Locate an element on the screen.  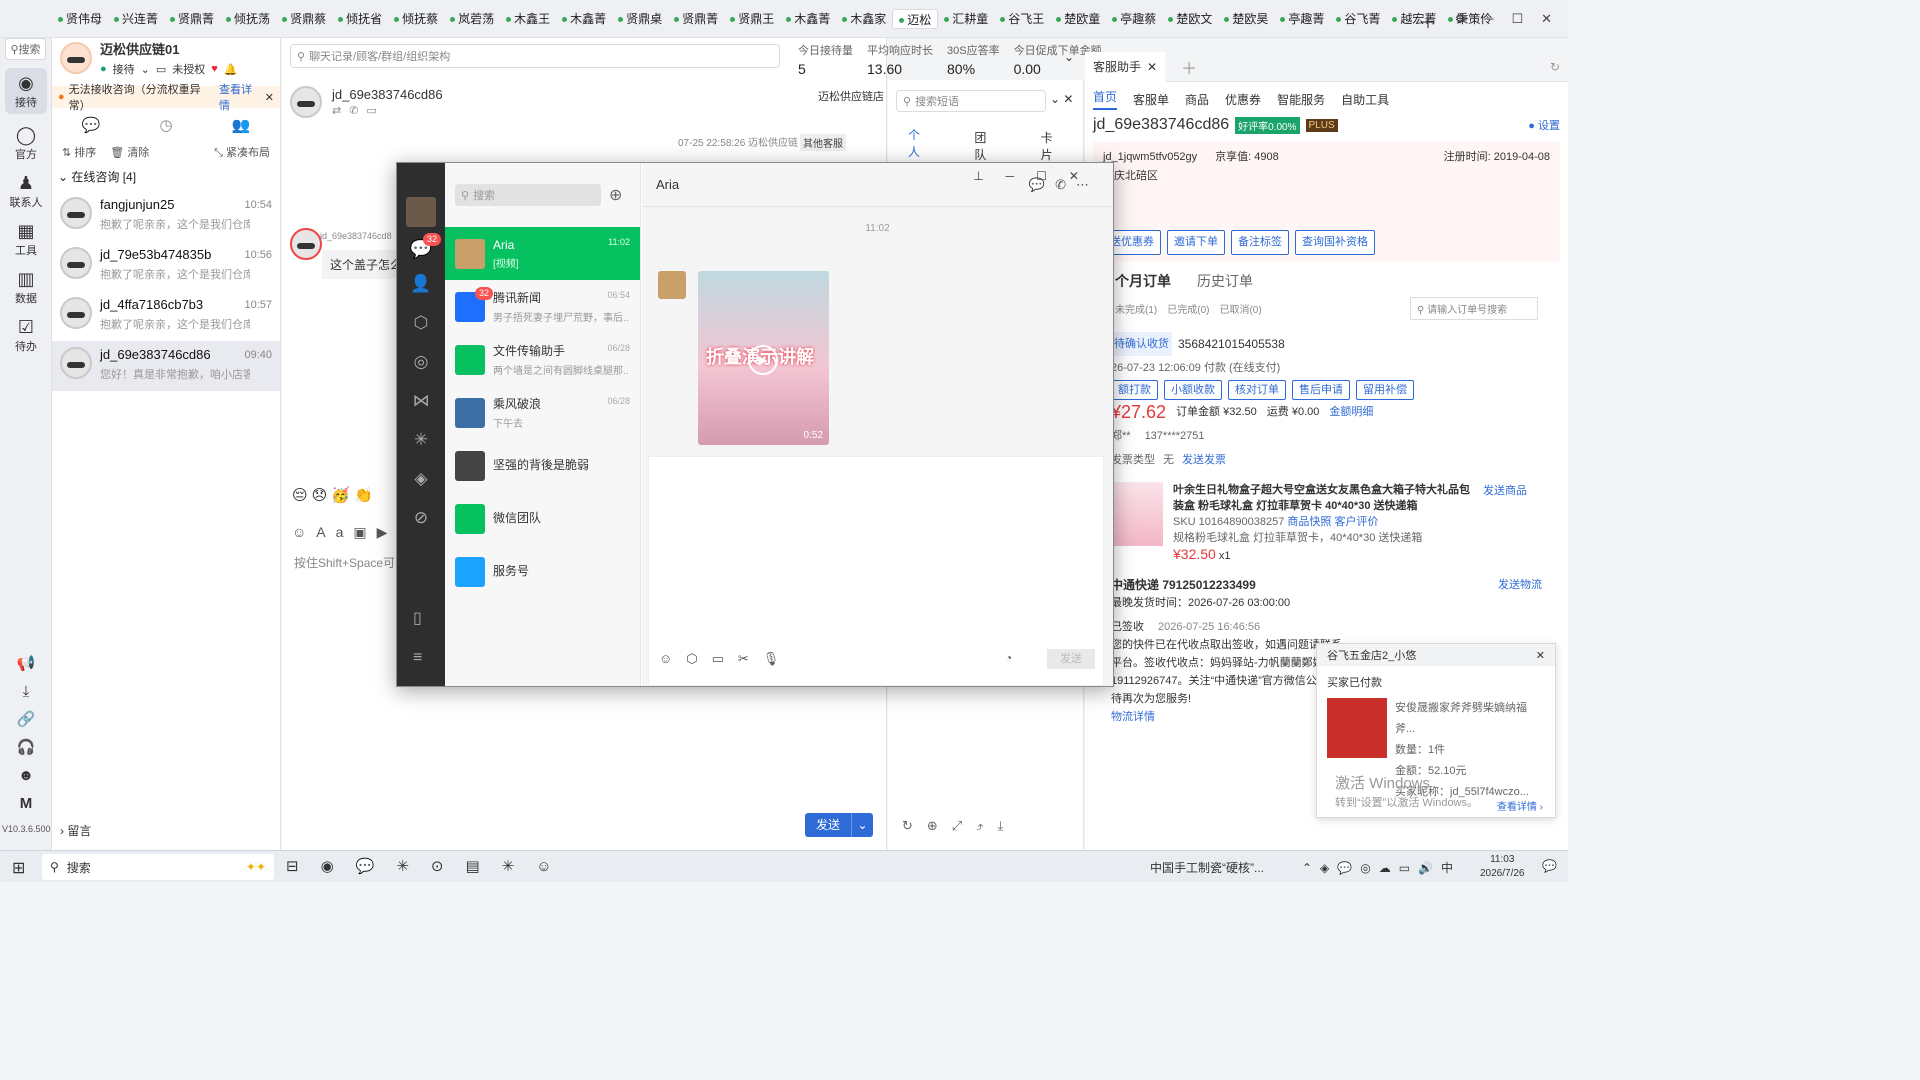
history-tab-icon: ◷ is located at coordinates (165, 125).